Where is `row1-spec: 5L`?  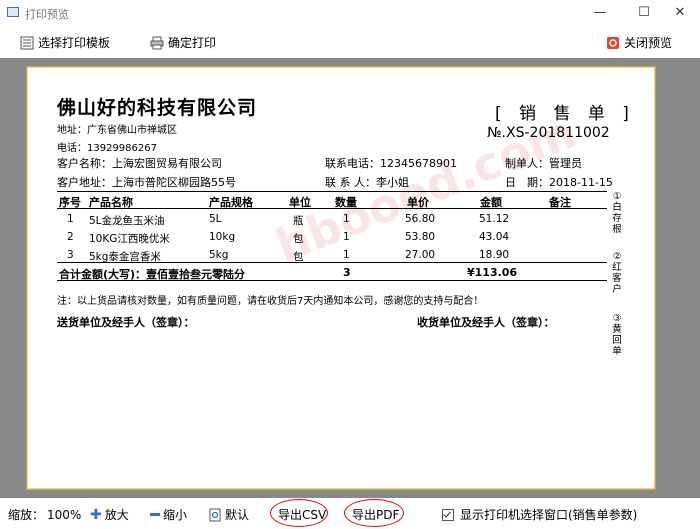 row1-spec: 5L is located at coordinates (215, 219).